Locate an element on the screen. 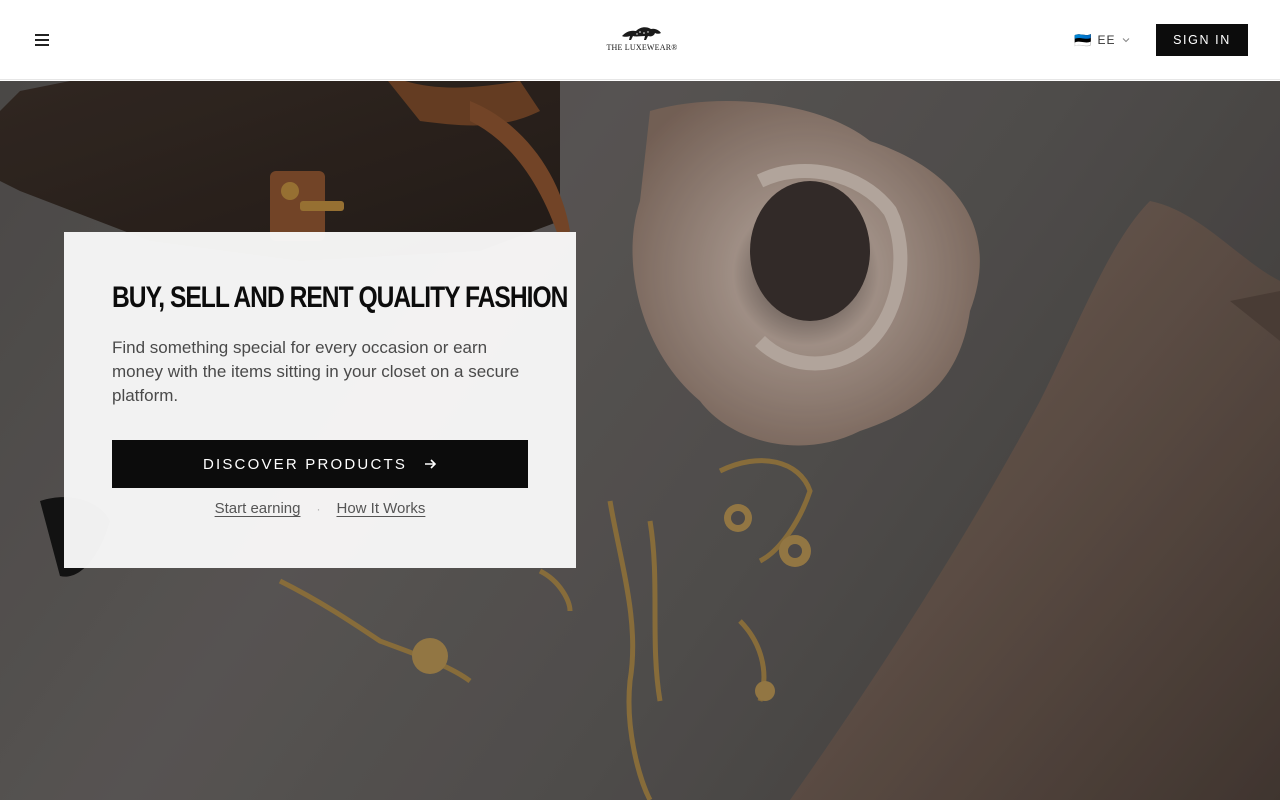 This screenshot has height=800, width=1280. start-earning-link: Start earning is located at coordinates (258, 508).